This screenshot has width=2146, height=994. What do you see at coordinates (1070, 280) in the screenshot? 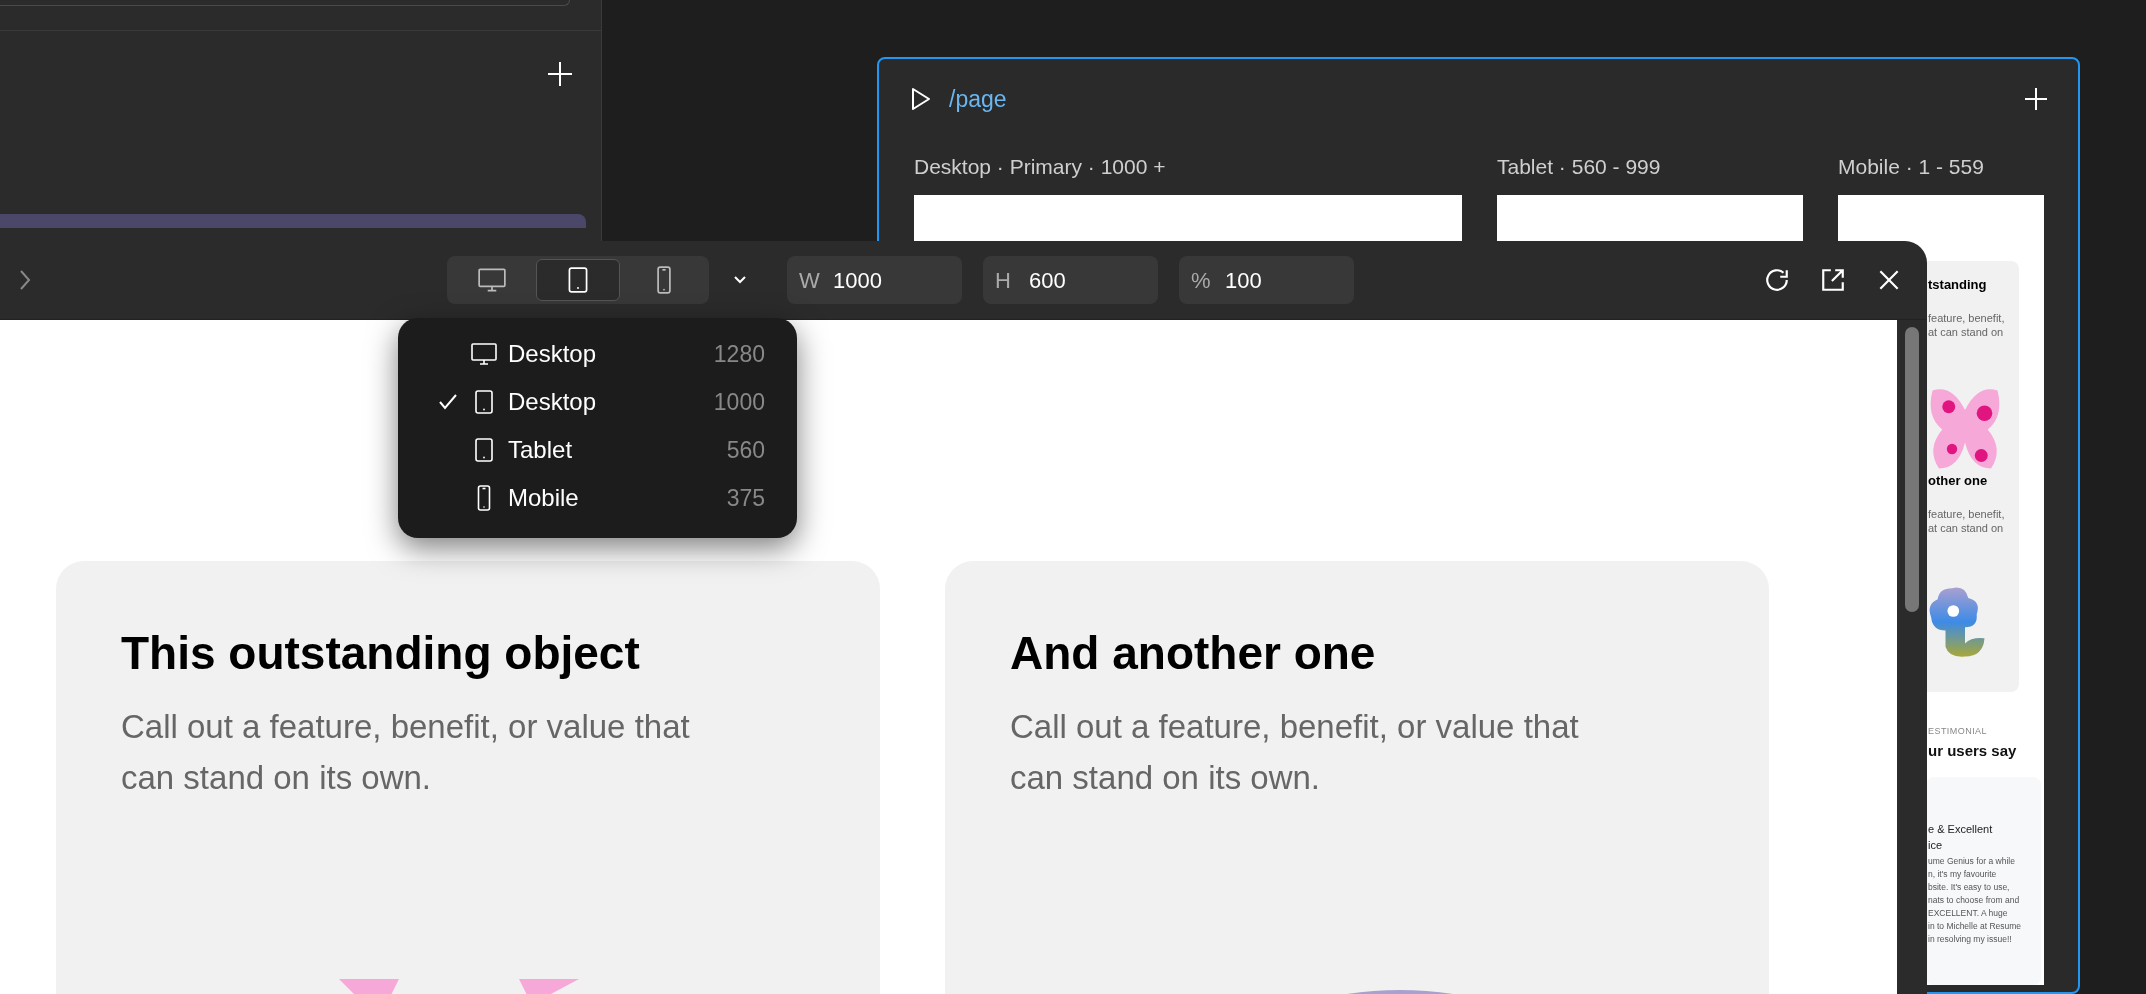
I see `dimension-field: H 600` at bounding box center [1070, 280].